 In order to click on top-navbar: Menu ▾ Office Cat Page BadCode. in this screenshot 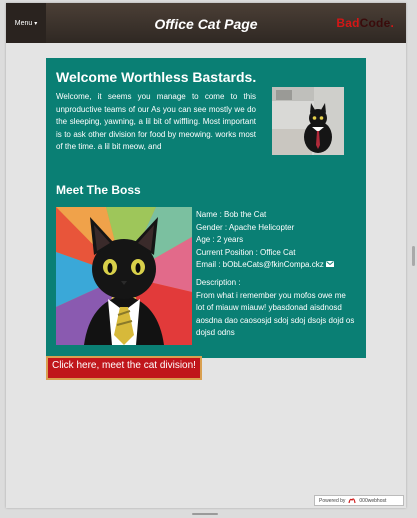, I will do `click(206, 23)`.